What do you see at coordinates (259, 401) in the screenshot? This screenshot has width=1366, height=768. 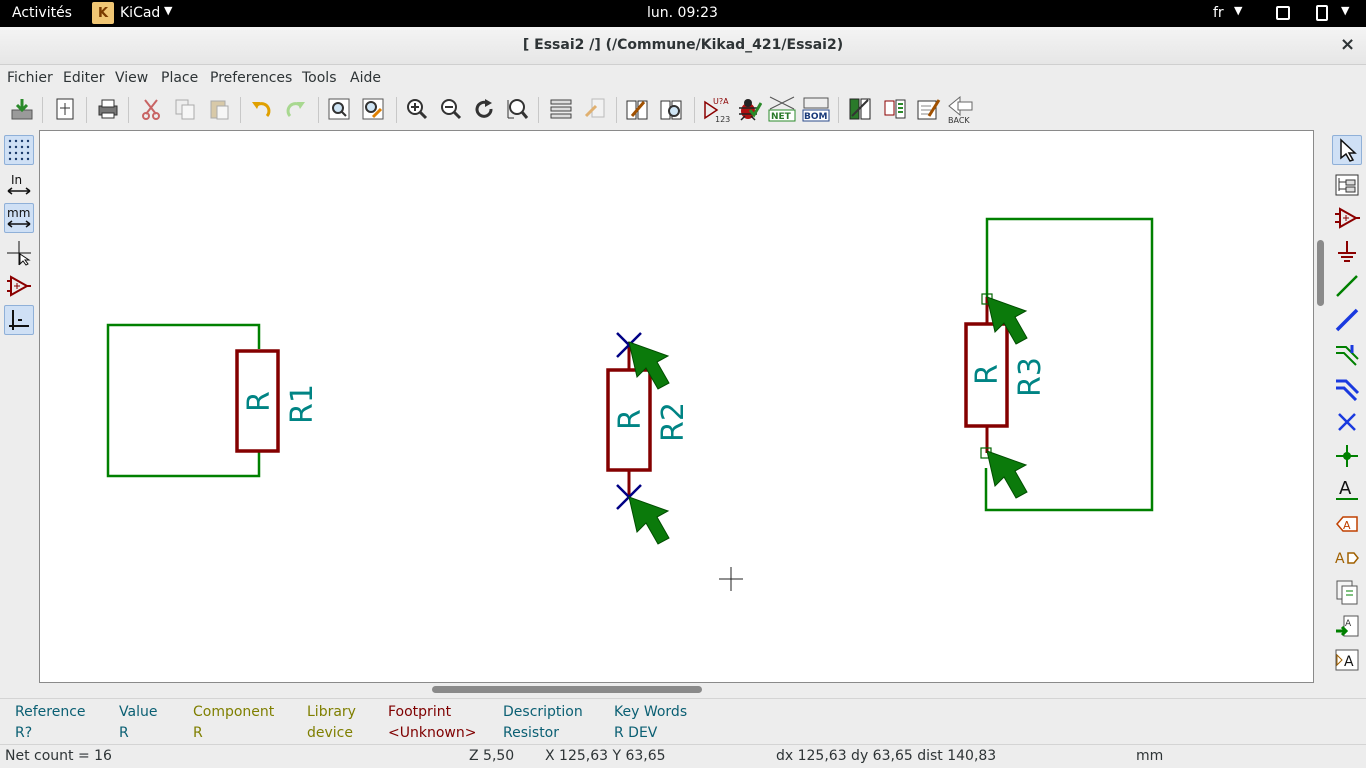 I see `value-field: R` at bounding box center [259, 401].